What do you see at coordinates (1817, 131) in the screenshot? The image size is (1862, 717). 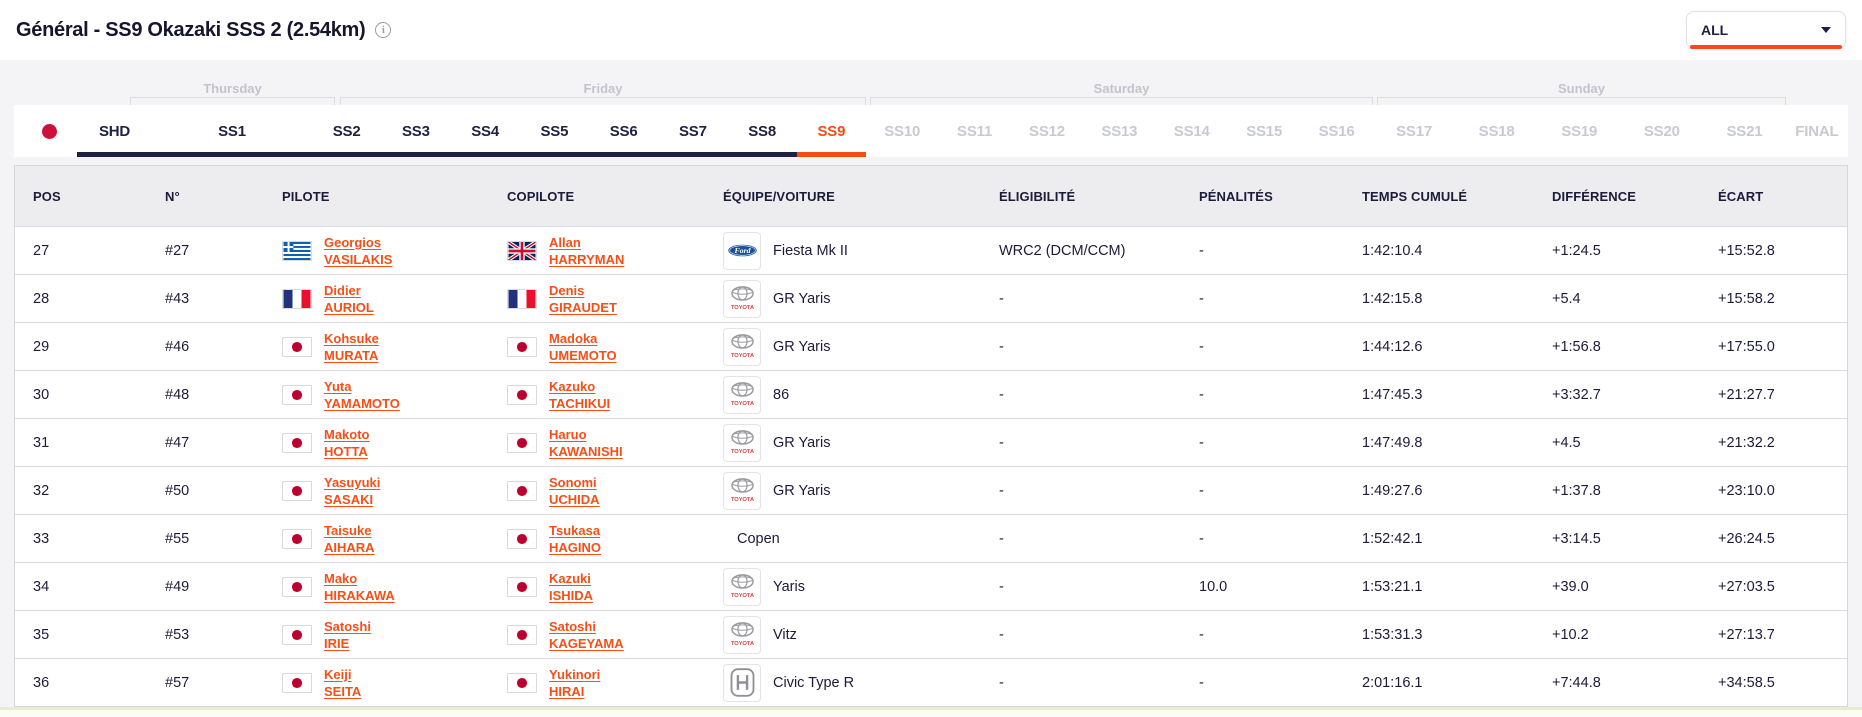 I see `stage-tab-final: FINAL` at bounding box center [1817, 131].